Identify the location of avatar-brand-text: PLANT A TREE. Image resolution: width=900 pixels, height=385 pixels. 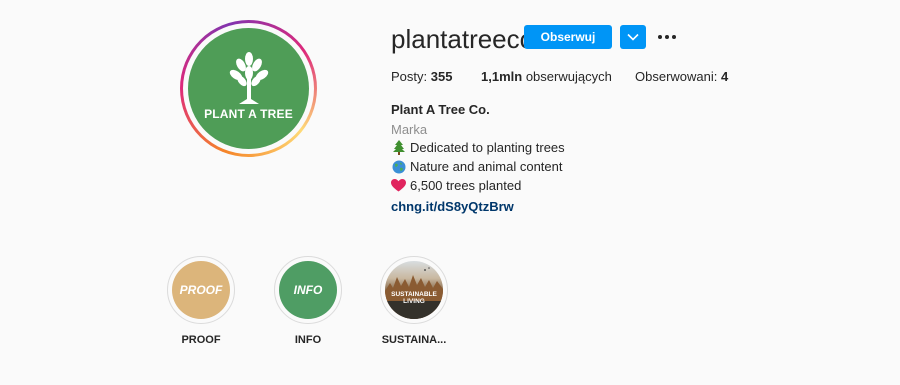
(248, 113).